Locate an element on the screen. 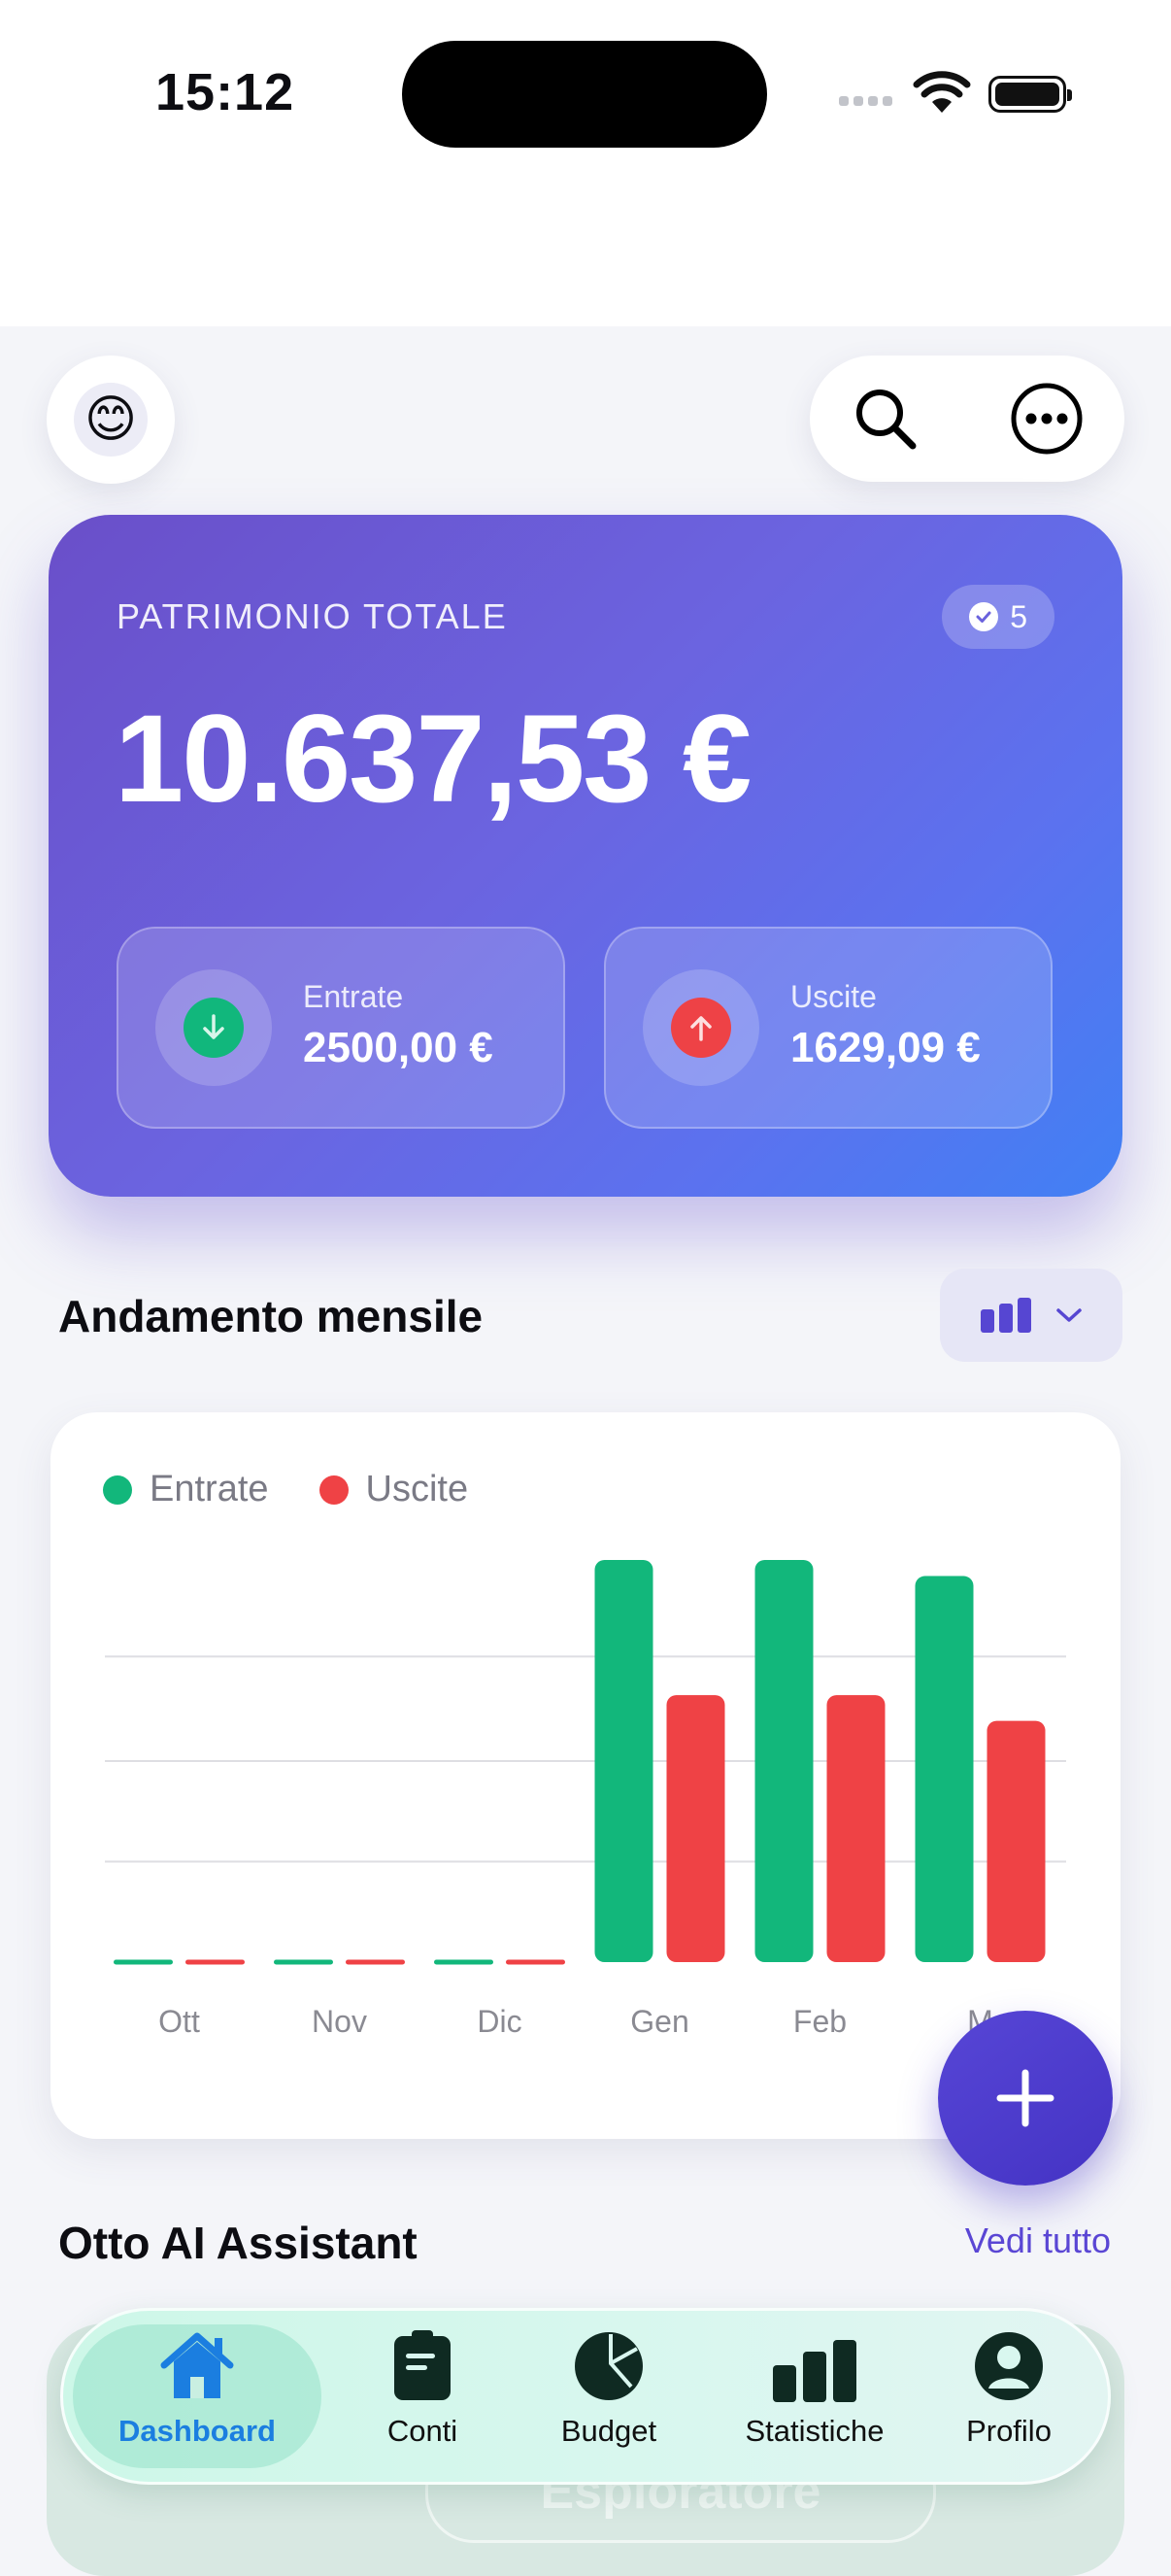 The height and width of the screenshot is (2576, 1171). wifi-icon is located at coordinates (942, 92).